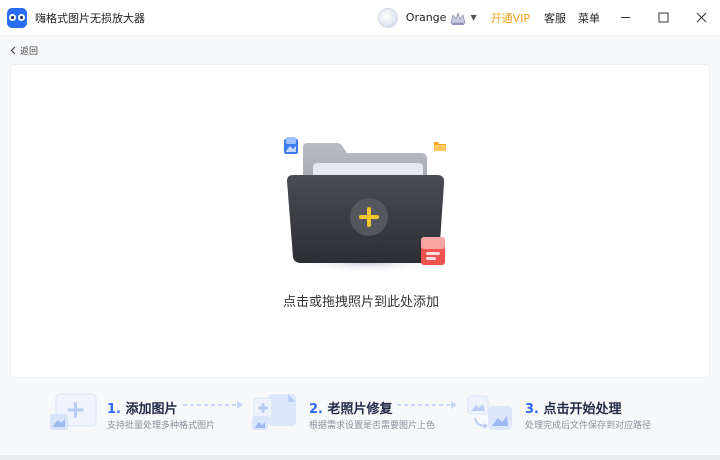 This screenshot has width=720, height=460. What do you see at coordinates (360, 18) in the screenshot?
I see `title-bar: 嗨格式图片无损放大器 Orange ▼ 开通VIP 客服 菜单` at bounding box center [360, 18].